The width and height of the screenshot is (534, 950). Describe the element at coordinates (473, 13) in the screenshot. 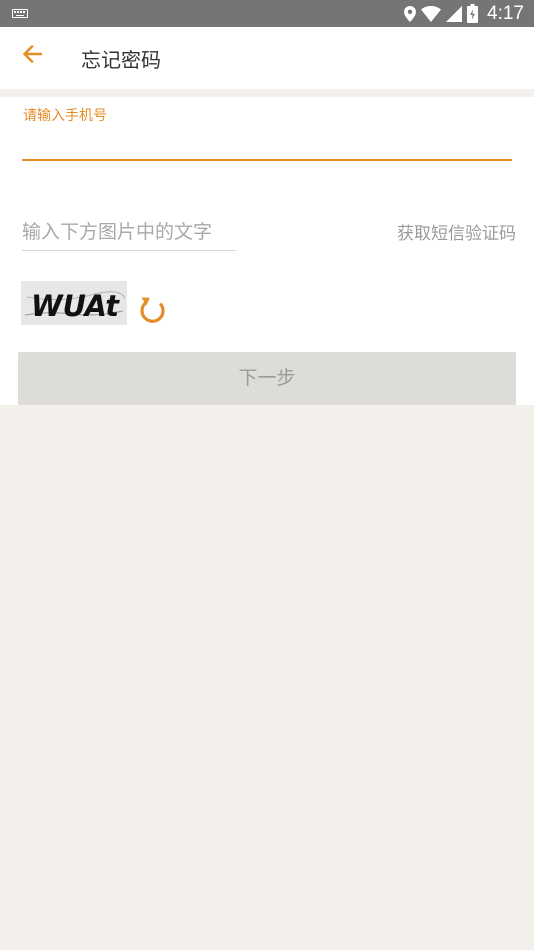

I see `battery-charging-icon` at that location.